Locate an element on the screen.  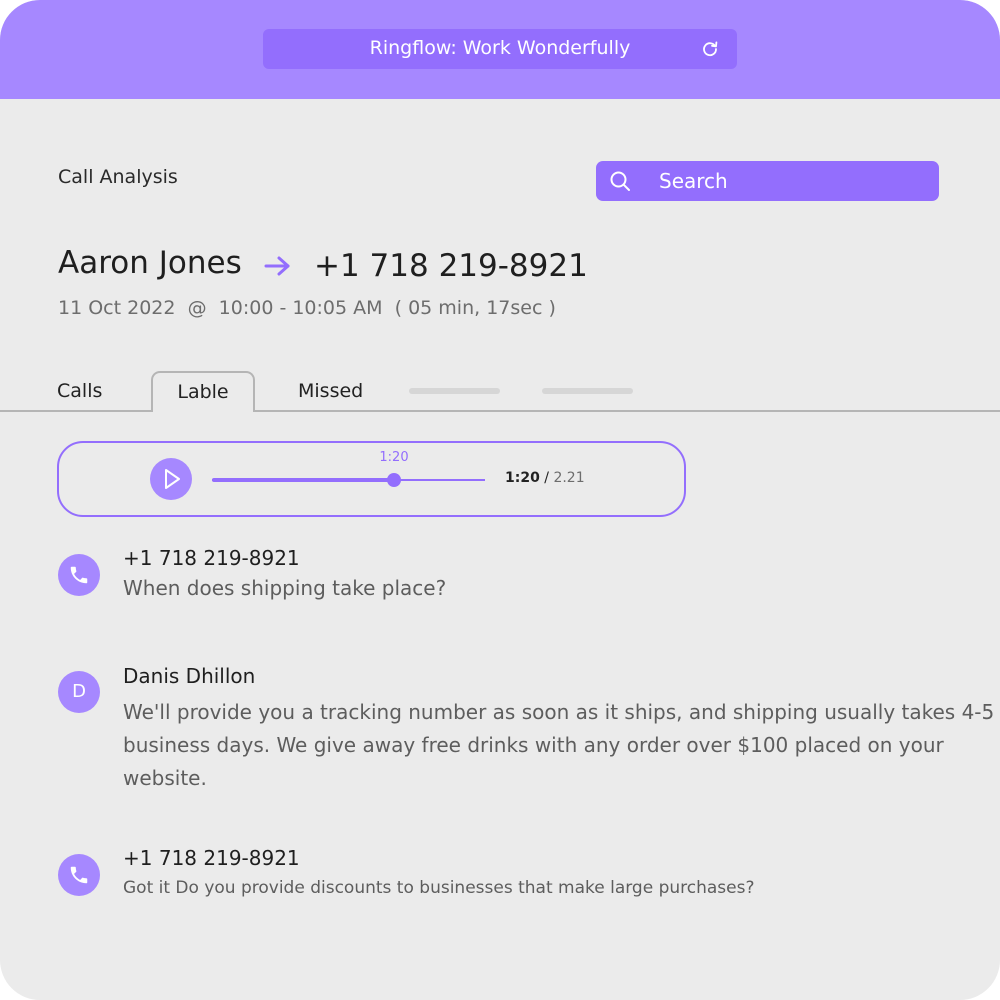
call-date: 11 Oct 2022 is located at coordinates (117, 308).